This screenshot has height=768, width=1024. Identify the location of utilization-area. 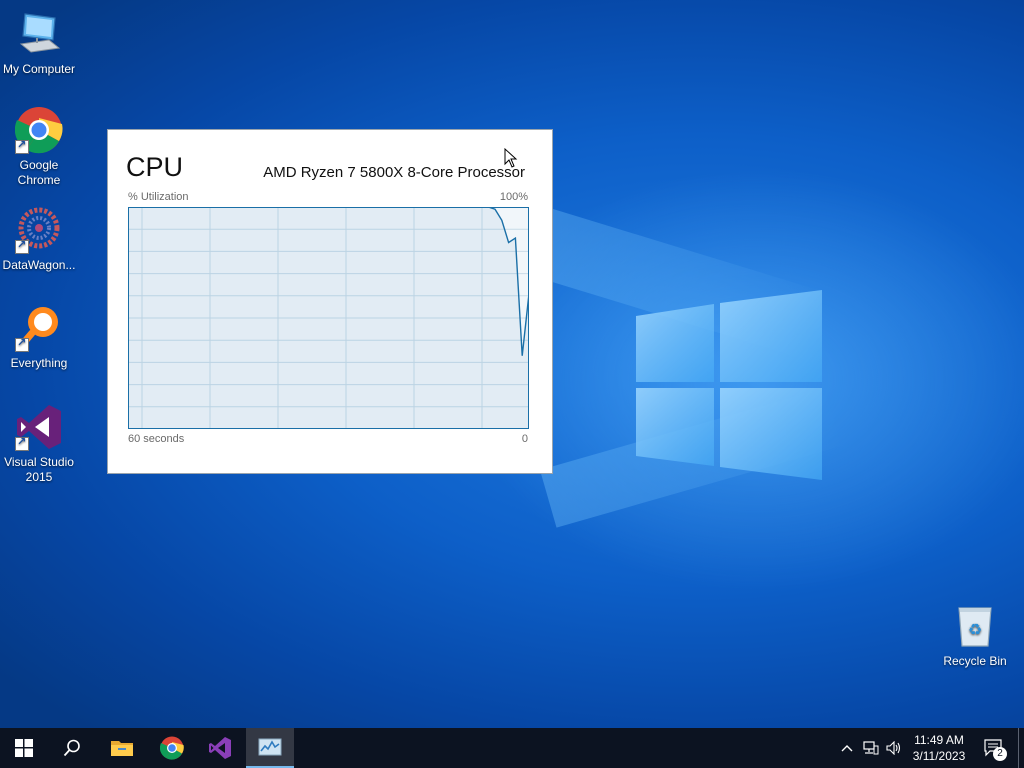
(328, 318).